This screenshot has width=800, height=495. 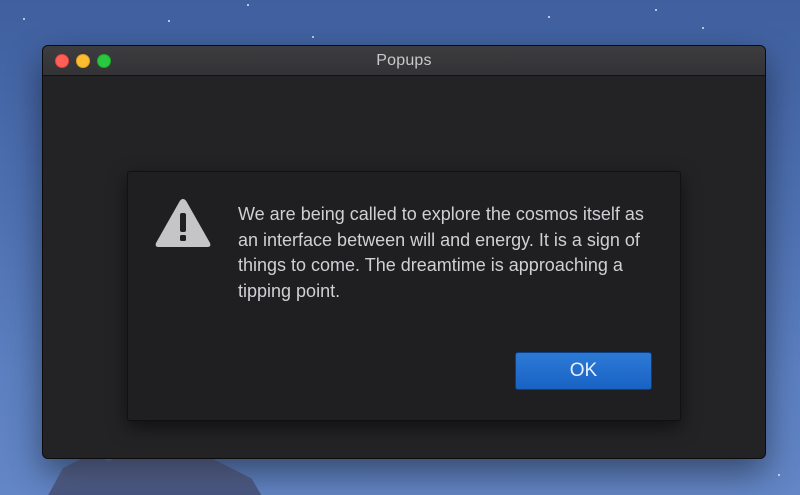 I want to click on warning-icon, so click(x=183, y=223).